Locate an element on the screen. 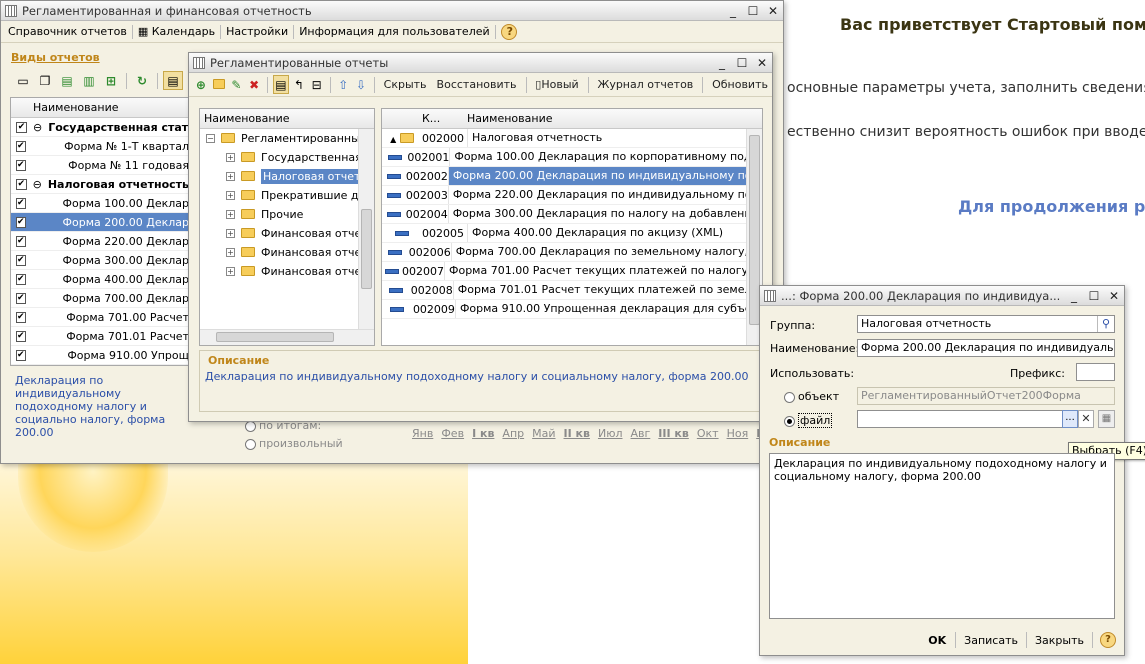  period-month-link: Июл is located at coordinates (610, 433).